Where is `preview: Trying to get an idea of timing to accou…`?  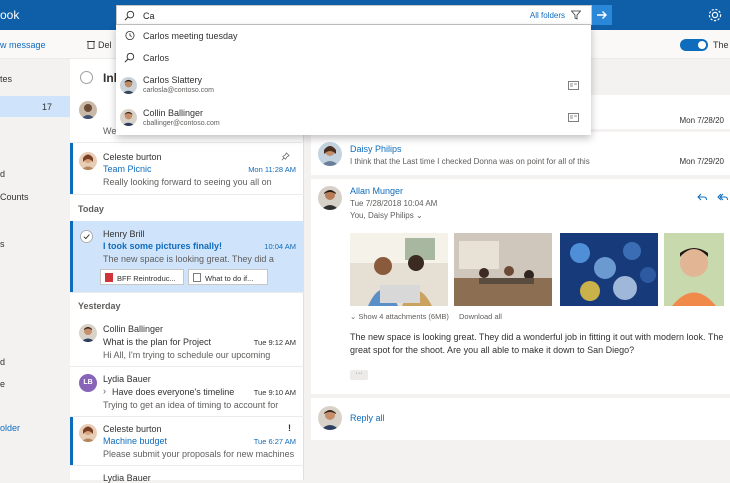 preview: Trying to get an idea of timing to accou… is located at coordinates (191, 405).